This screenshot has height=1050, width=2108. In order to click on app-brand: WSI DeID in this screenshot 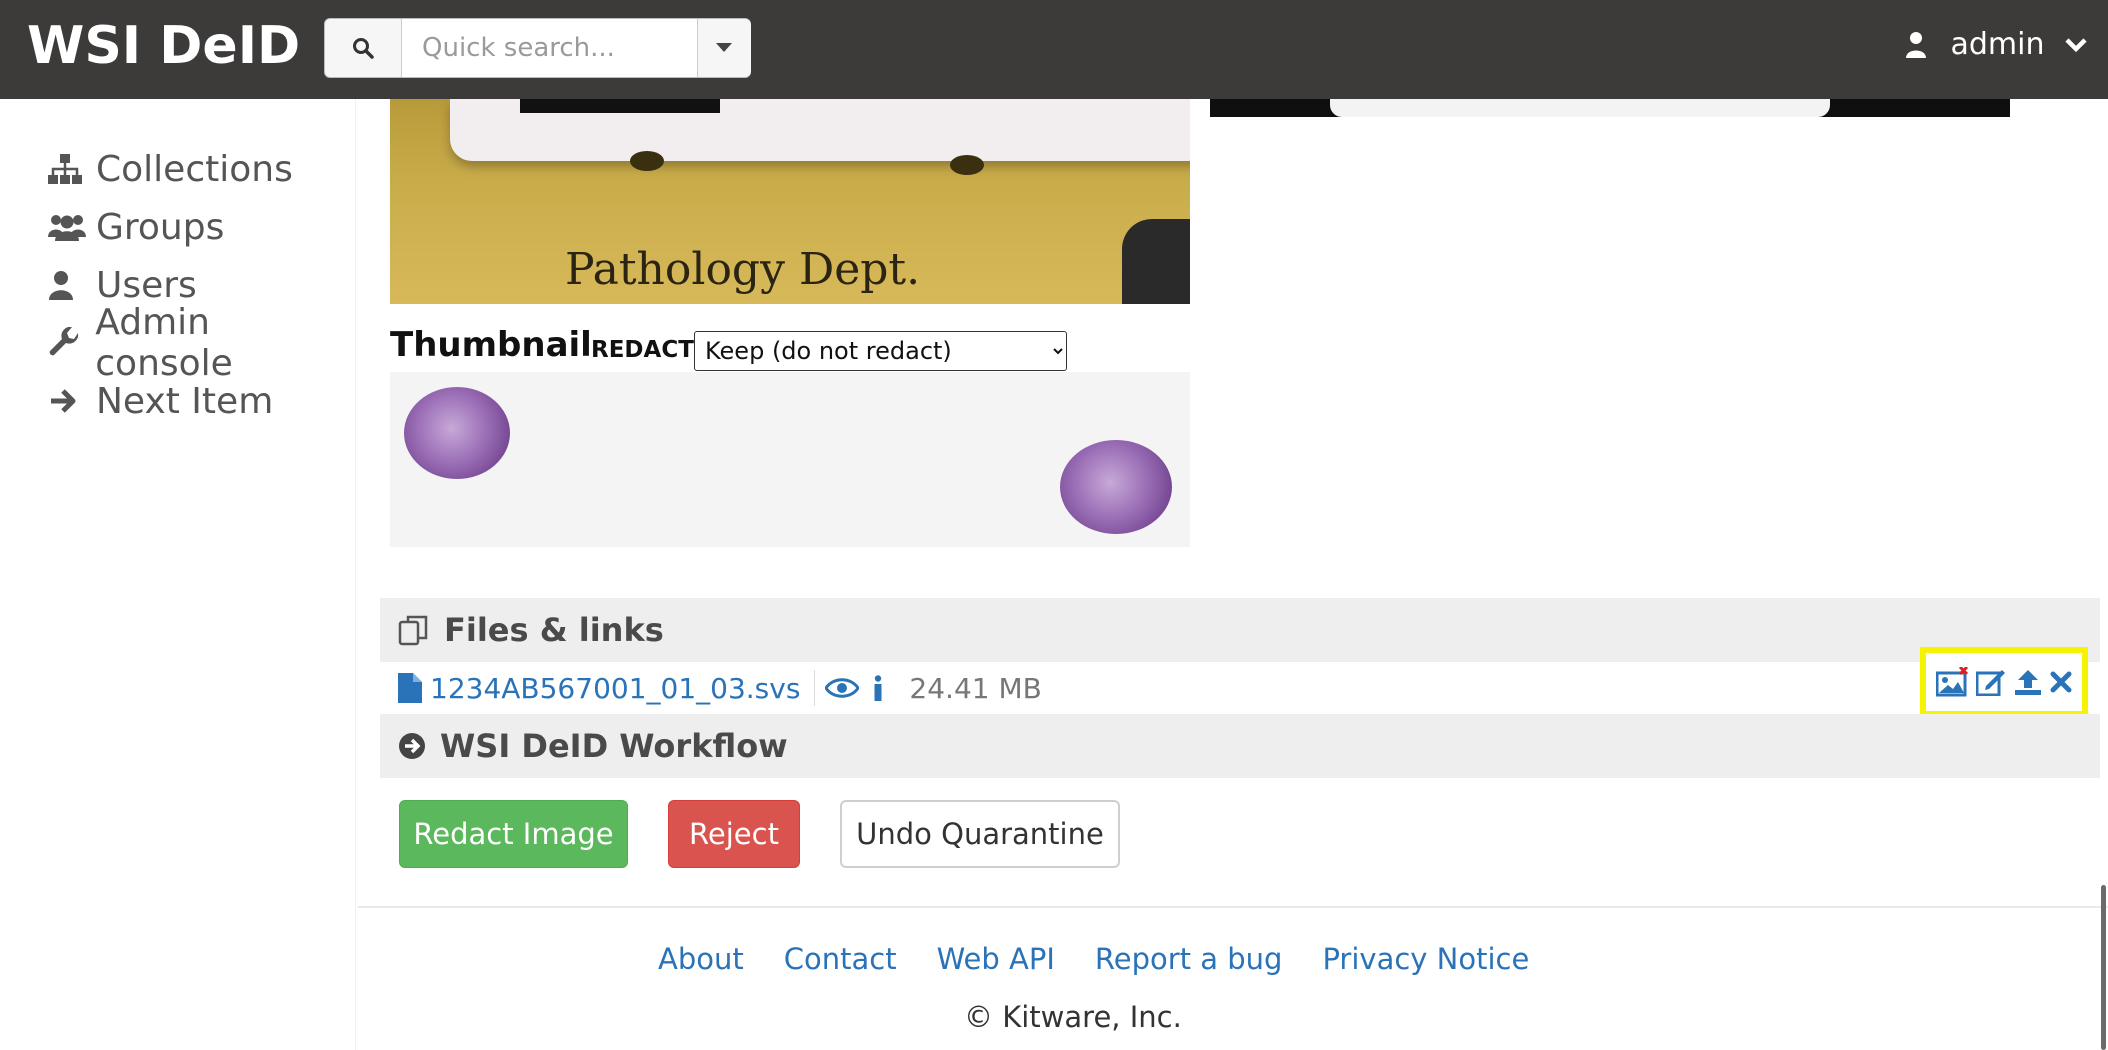, I will do `click(163, 46)`.